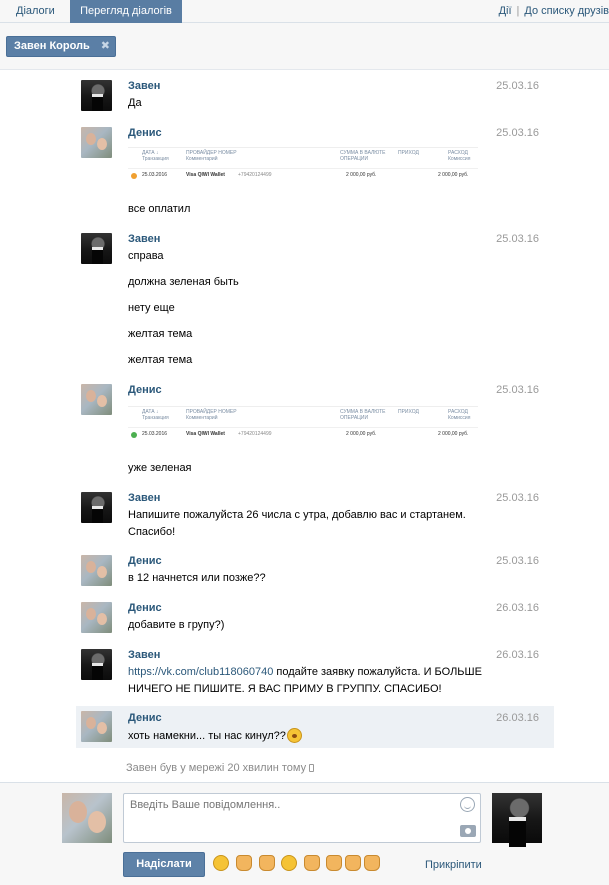 This screenshot has width=609, height=885. I want to click on message-input, so click(302, 818).